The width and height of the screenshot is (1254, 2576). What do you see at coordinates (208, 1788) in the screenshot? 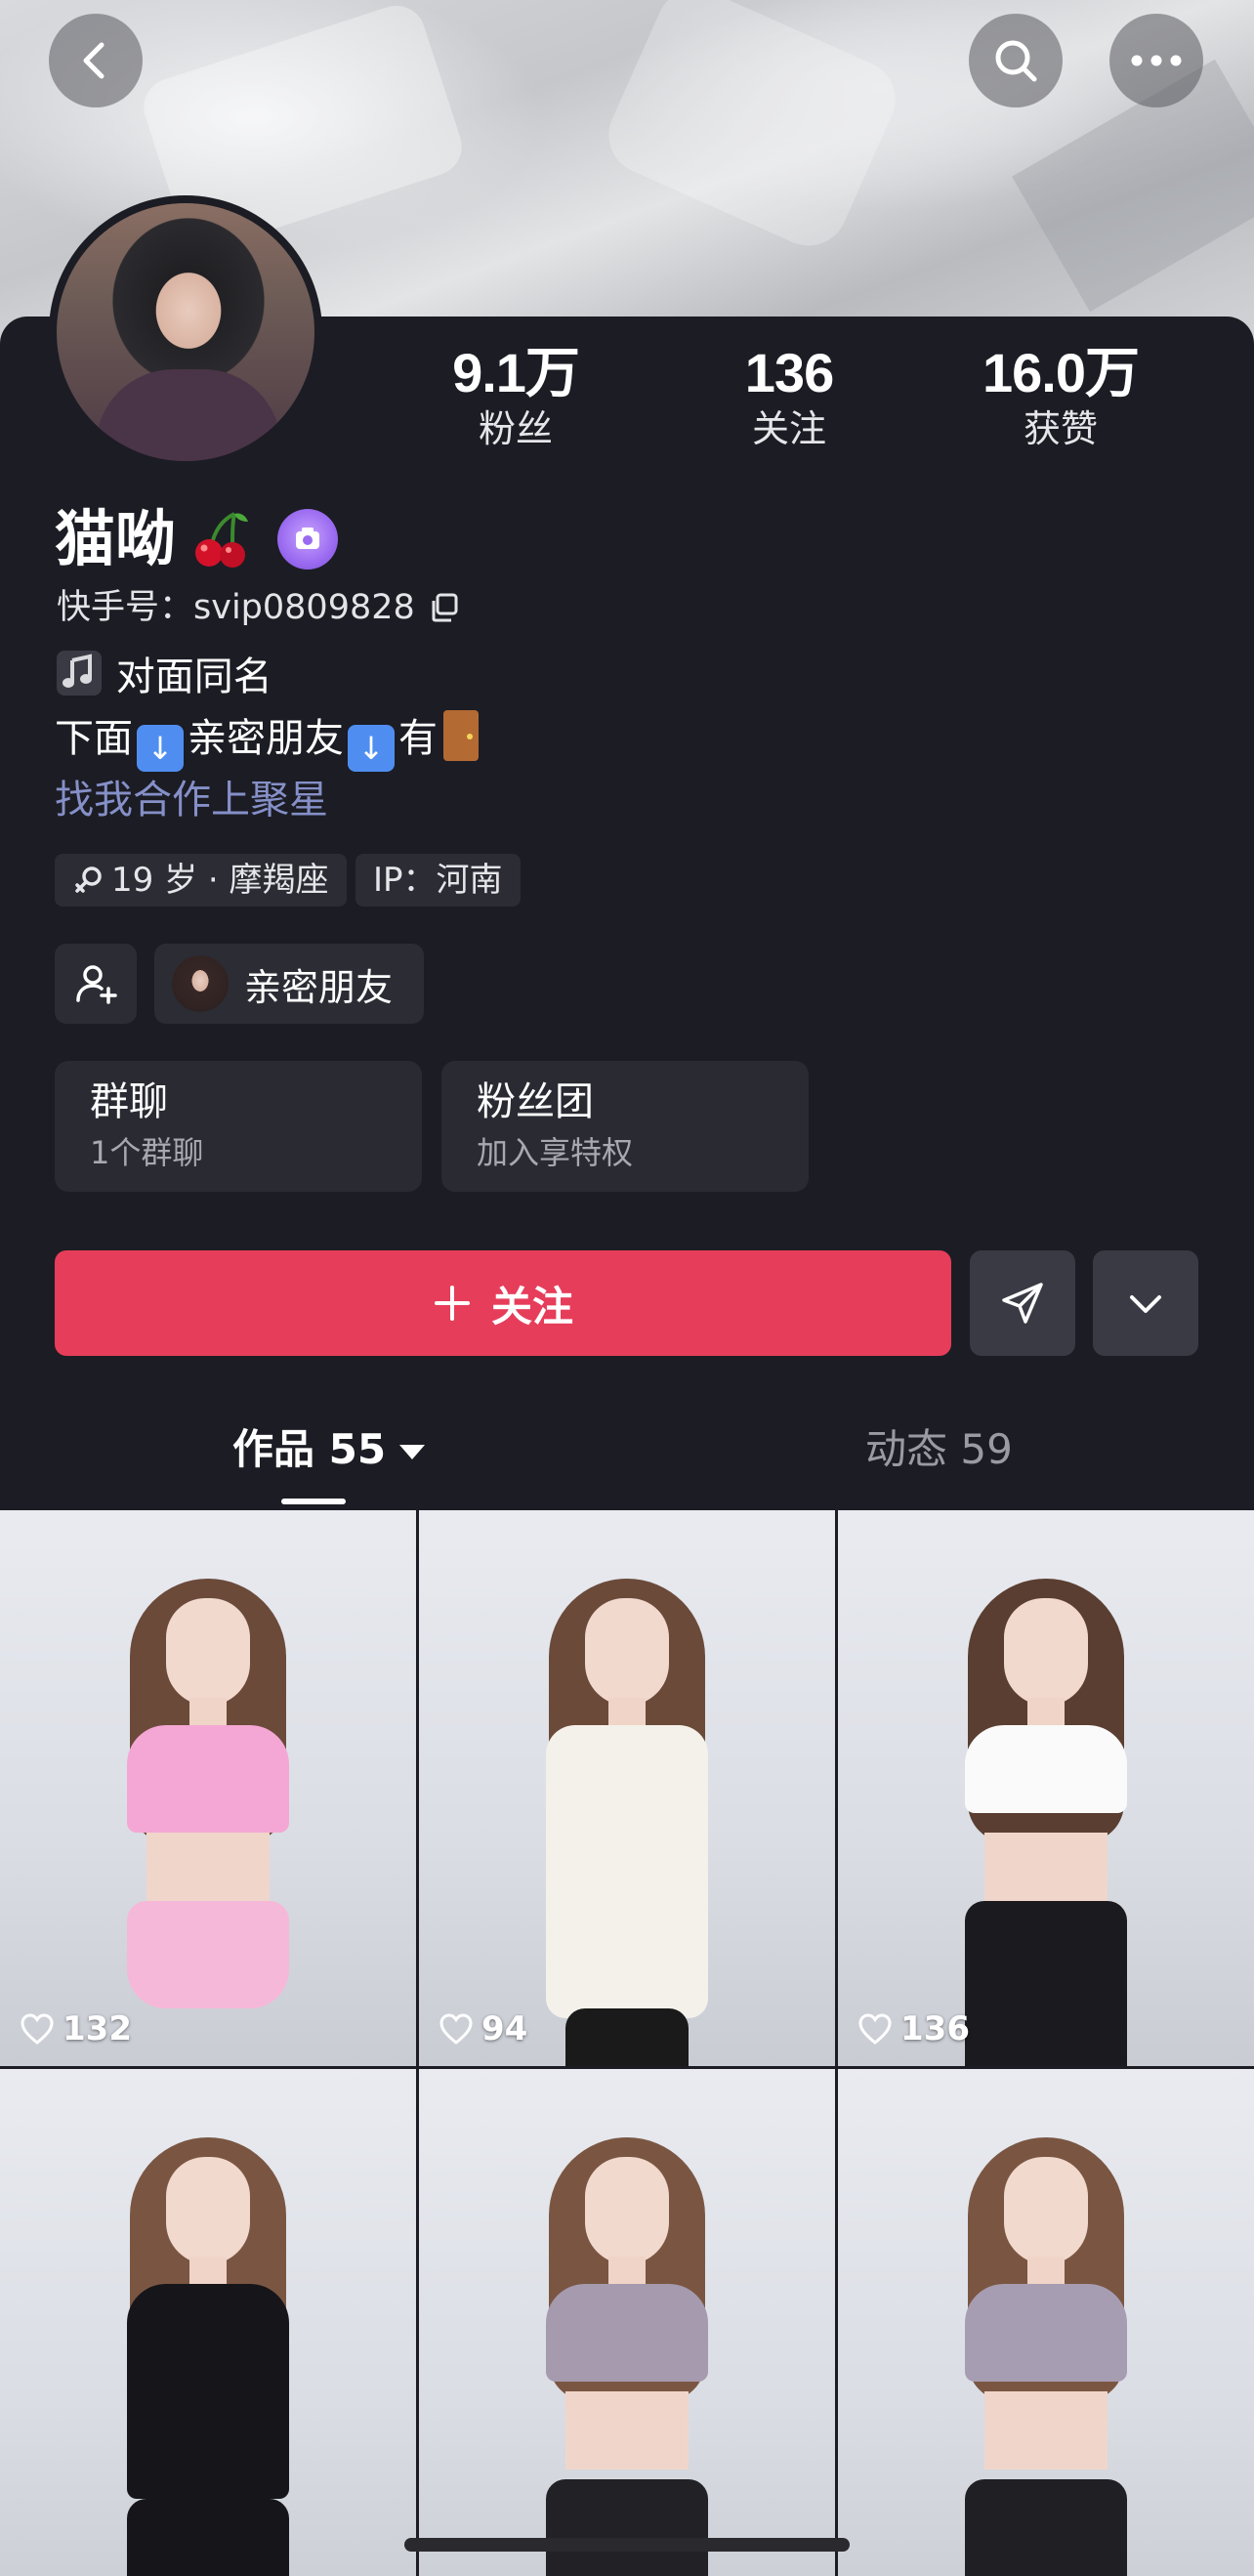
I see `video-thumbnail: 132` at bounding box center [208, 1788].